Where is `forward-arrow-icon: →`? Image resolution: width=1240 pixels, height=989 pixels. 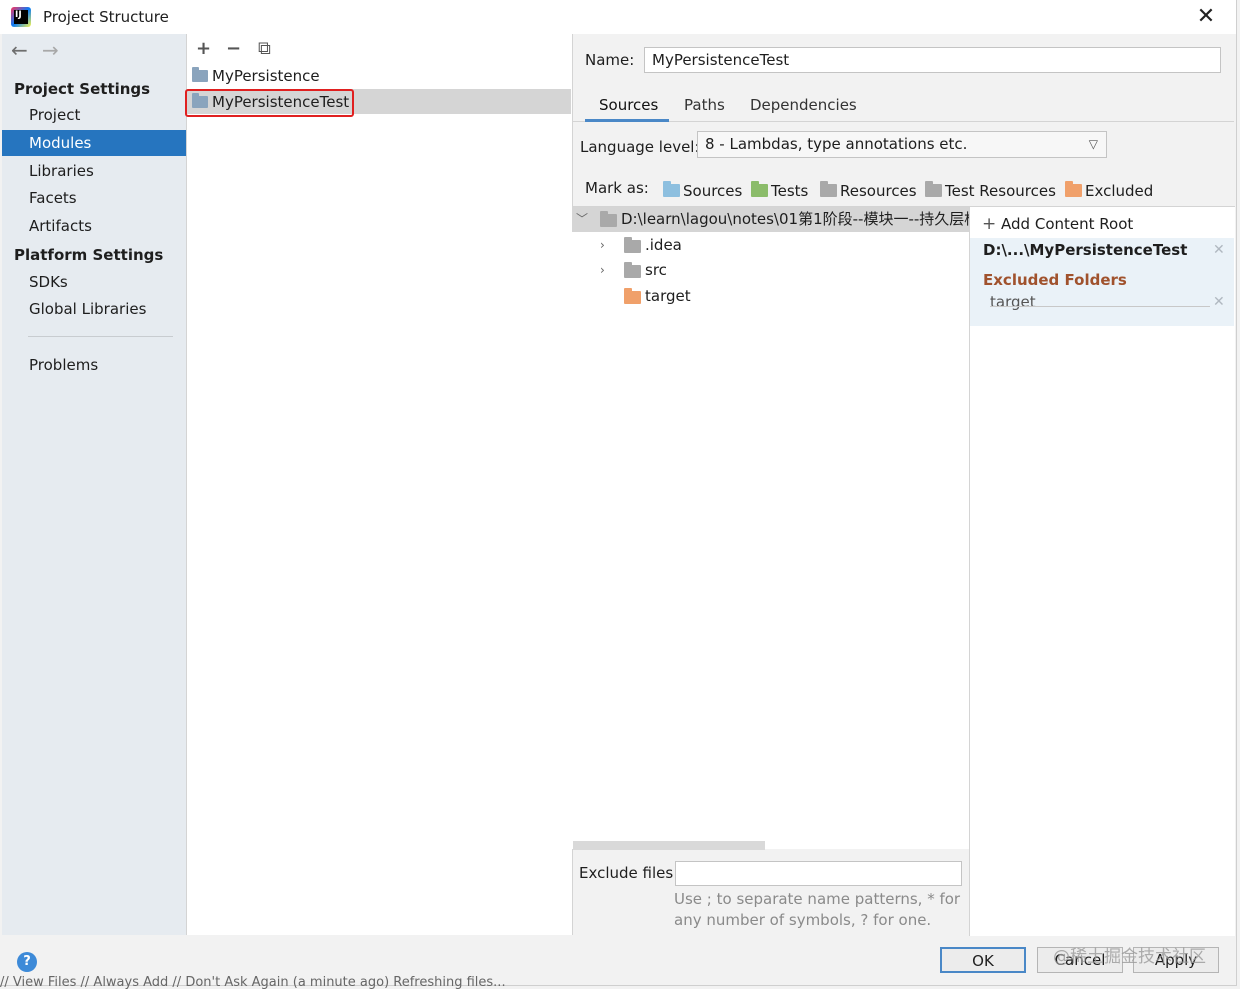 forward-arrow-icon: → is located at coordinates (50, 50).